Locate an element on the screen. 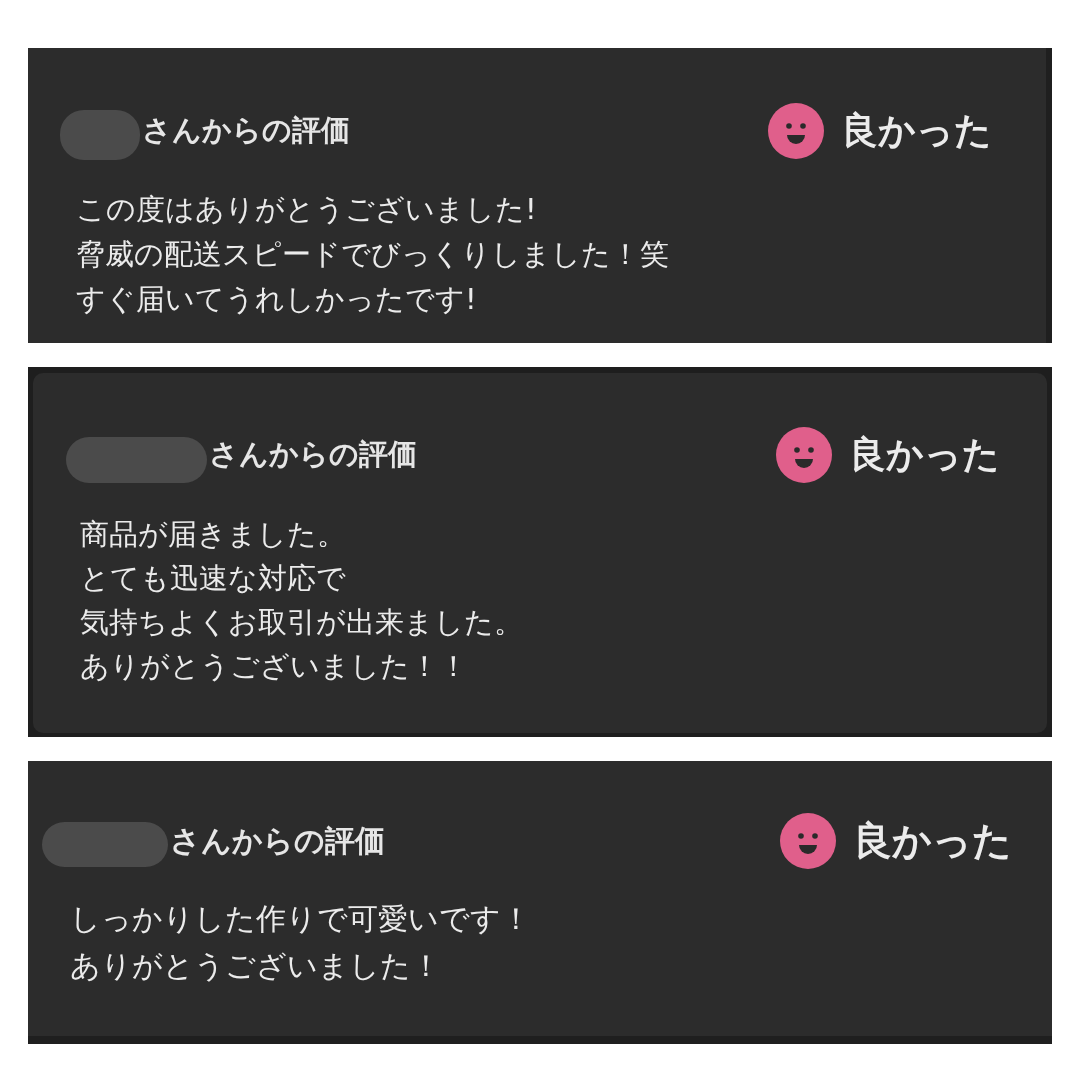 This screenshot has width=1080, height=1080. comment-line: ありがとうございました！！ is located at coordinates (274, 666).